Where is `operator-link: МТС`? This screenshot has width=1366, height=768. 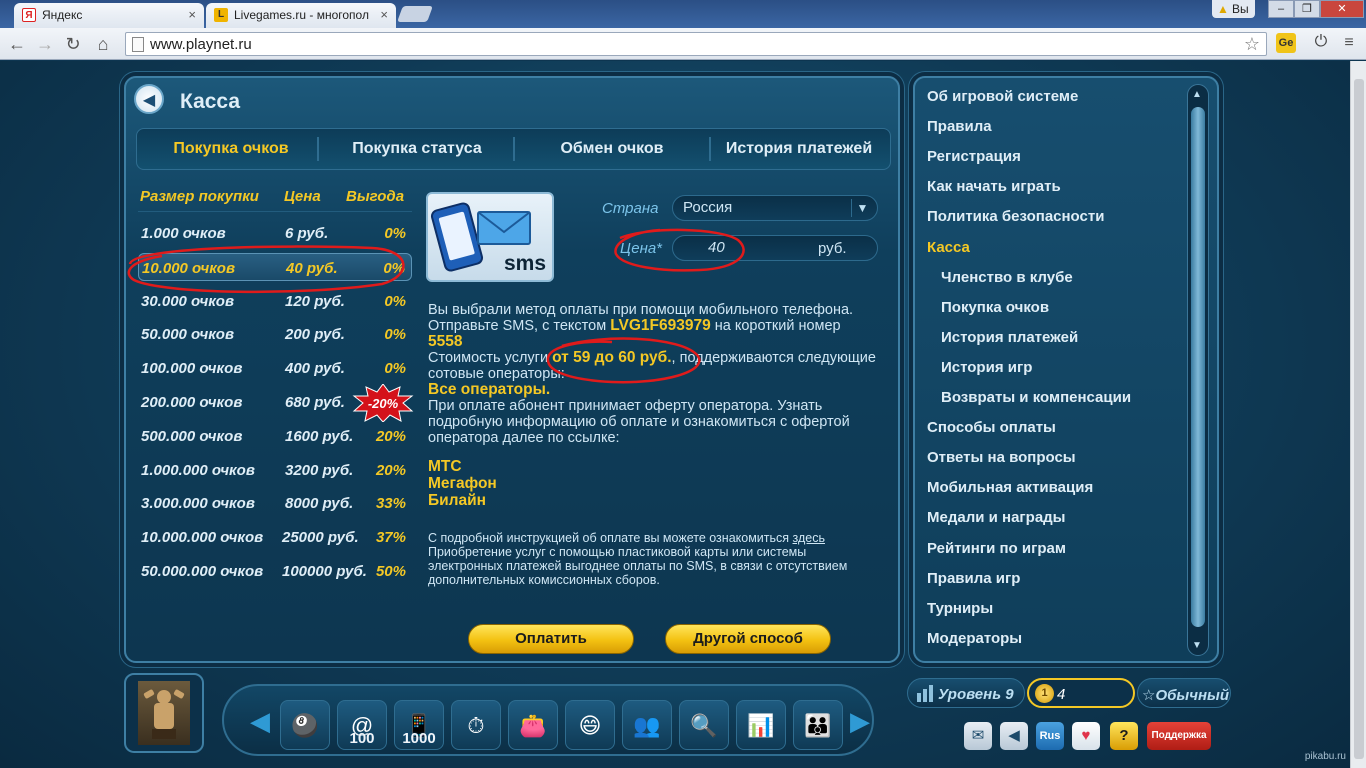
operator-link: МТС is located at coordinates (462, 466).